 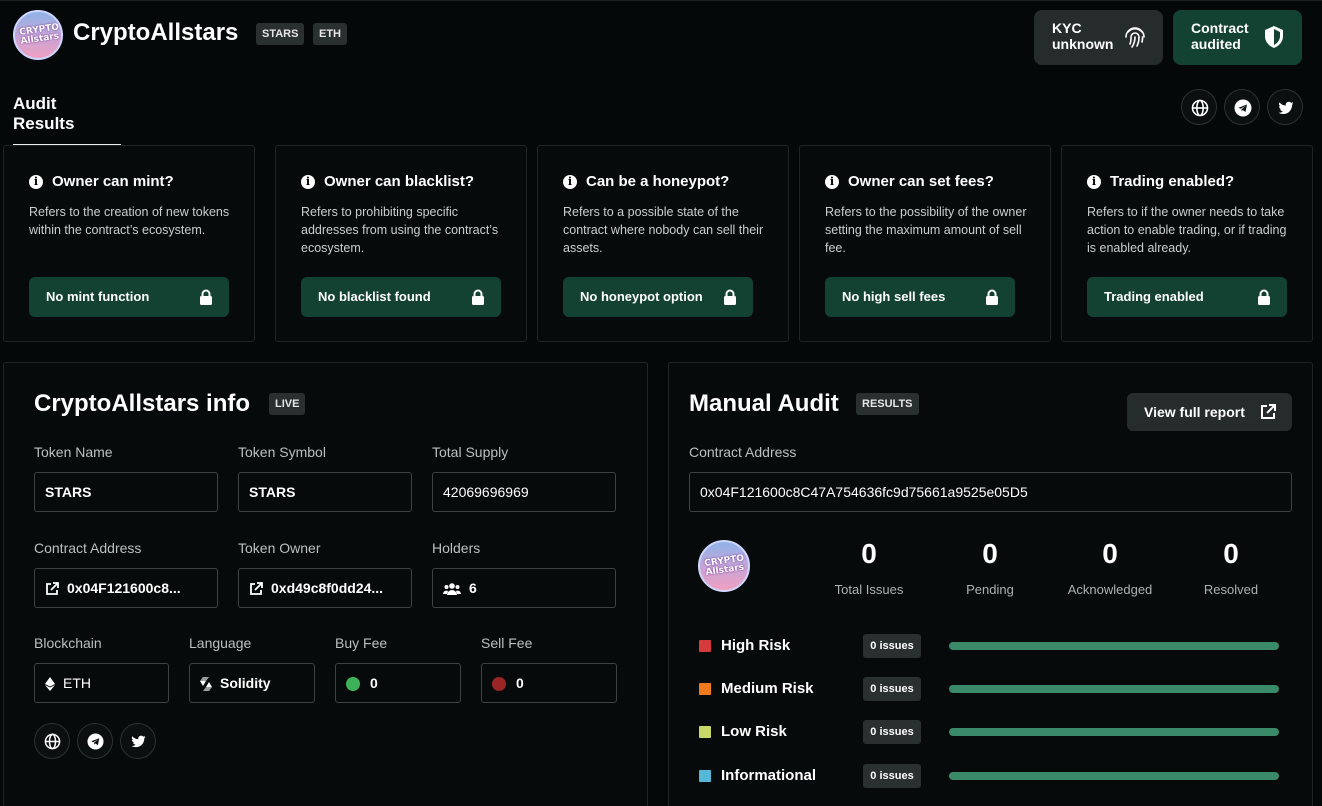 I want to click on sell-fee-field: 0, so click(x=549, y=683).